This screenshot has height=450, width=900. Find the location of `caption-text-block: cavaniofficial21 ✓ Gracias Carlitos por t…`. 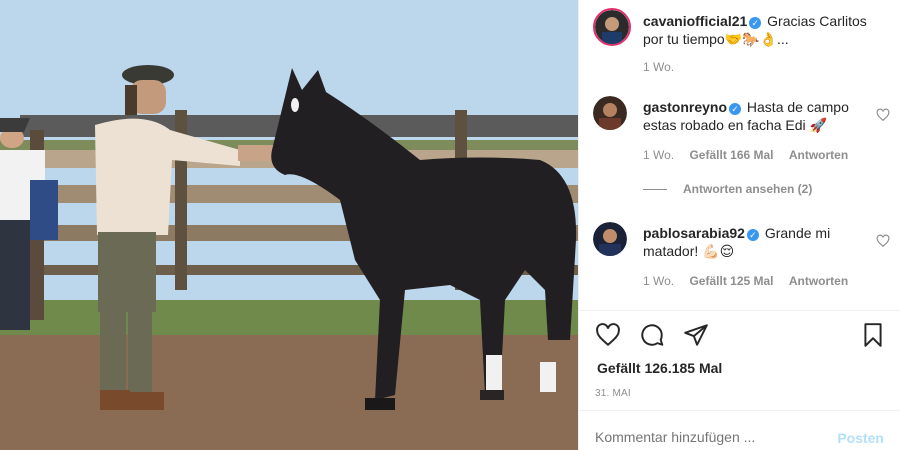

caption-text-block: cavaniofficial21 ✓ Gracias Carlitos por t… is located at coordinates (755, 30).